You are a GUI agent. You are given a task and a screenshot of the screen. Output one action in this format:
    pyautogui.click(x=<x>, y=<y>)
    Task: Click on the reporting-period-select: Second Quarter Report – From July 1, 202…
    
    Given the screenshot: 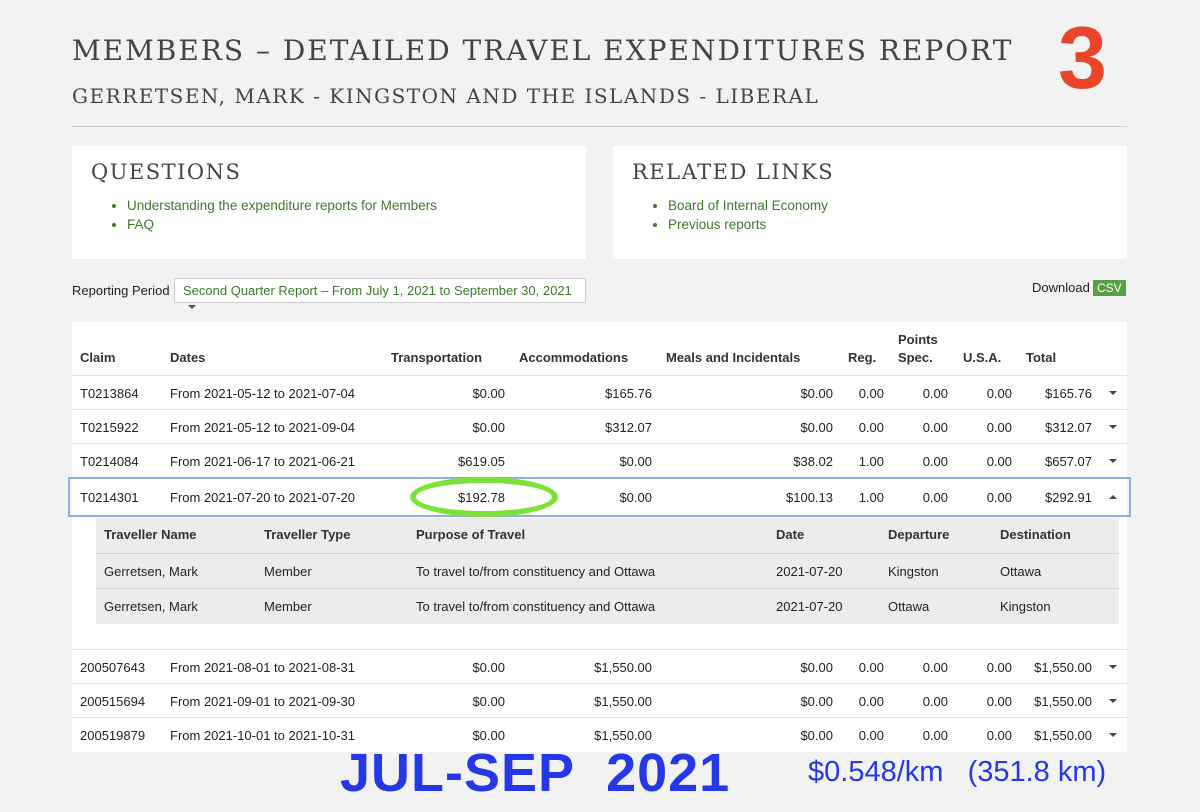 What is the action you would take?
    pyautogui.click(x=380, y=293)
    